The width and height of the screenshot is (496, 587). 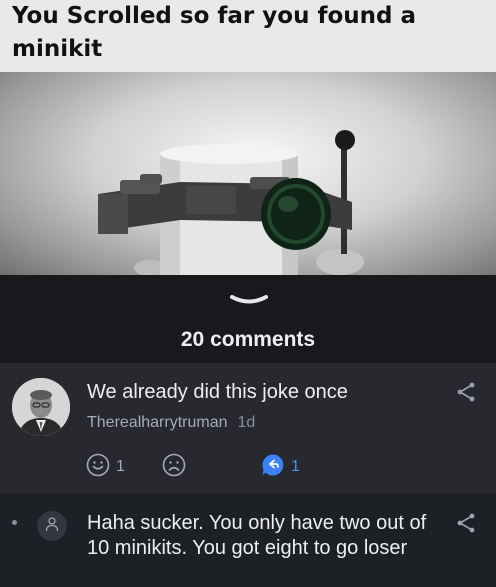 What do you see at coordinates (248, 339) in the screenshot?
I see `comments-count: 20 comments` at bounding box center [248, 339].